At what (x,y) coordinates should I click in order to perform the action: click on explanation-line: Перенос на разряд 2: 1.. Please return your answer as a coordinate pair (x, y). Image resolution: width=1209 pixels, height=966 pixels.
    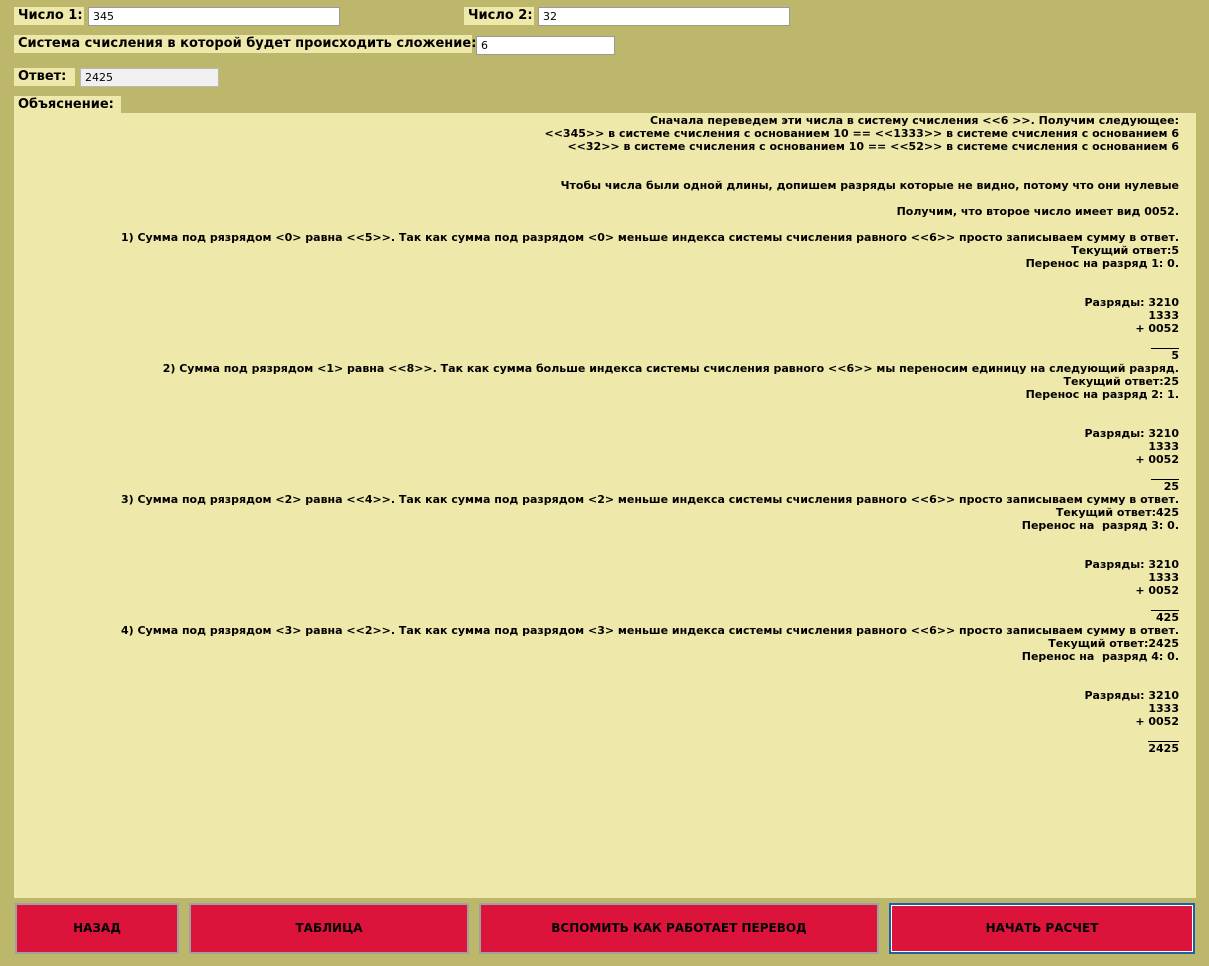
    Looking at the image, I should click on (1102, 394).